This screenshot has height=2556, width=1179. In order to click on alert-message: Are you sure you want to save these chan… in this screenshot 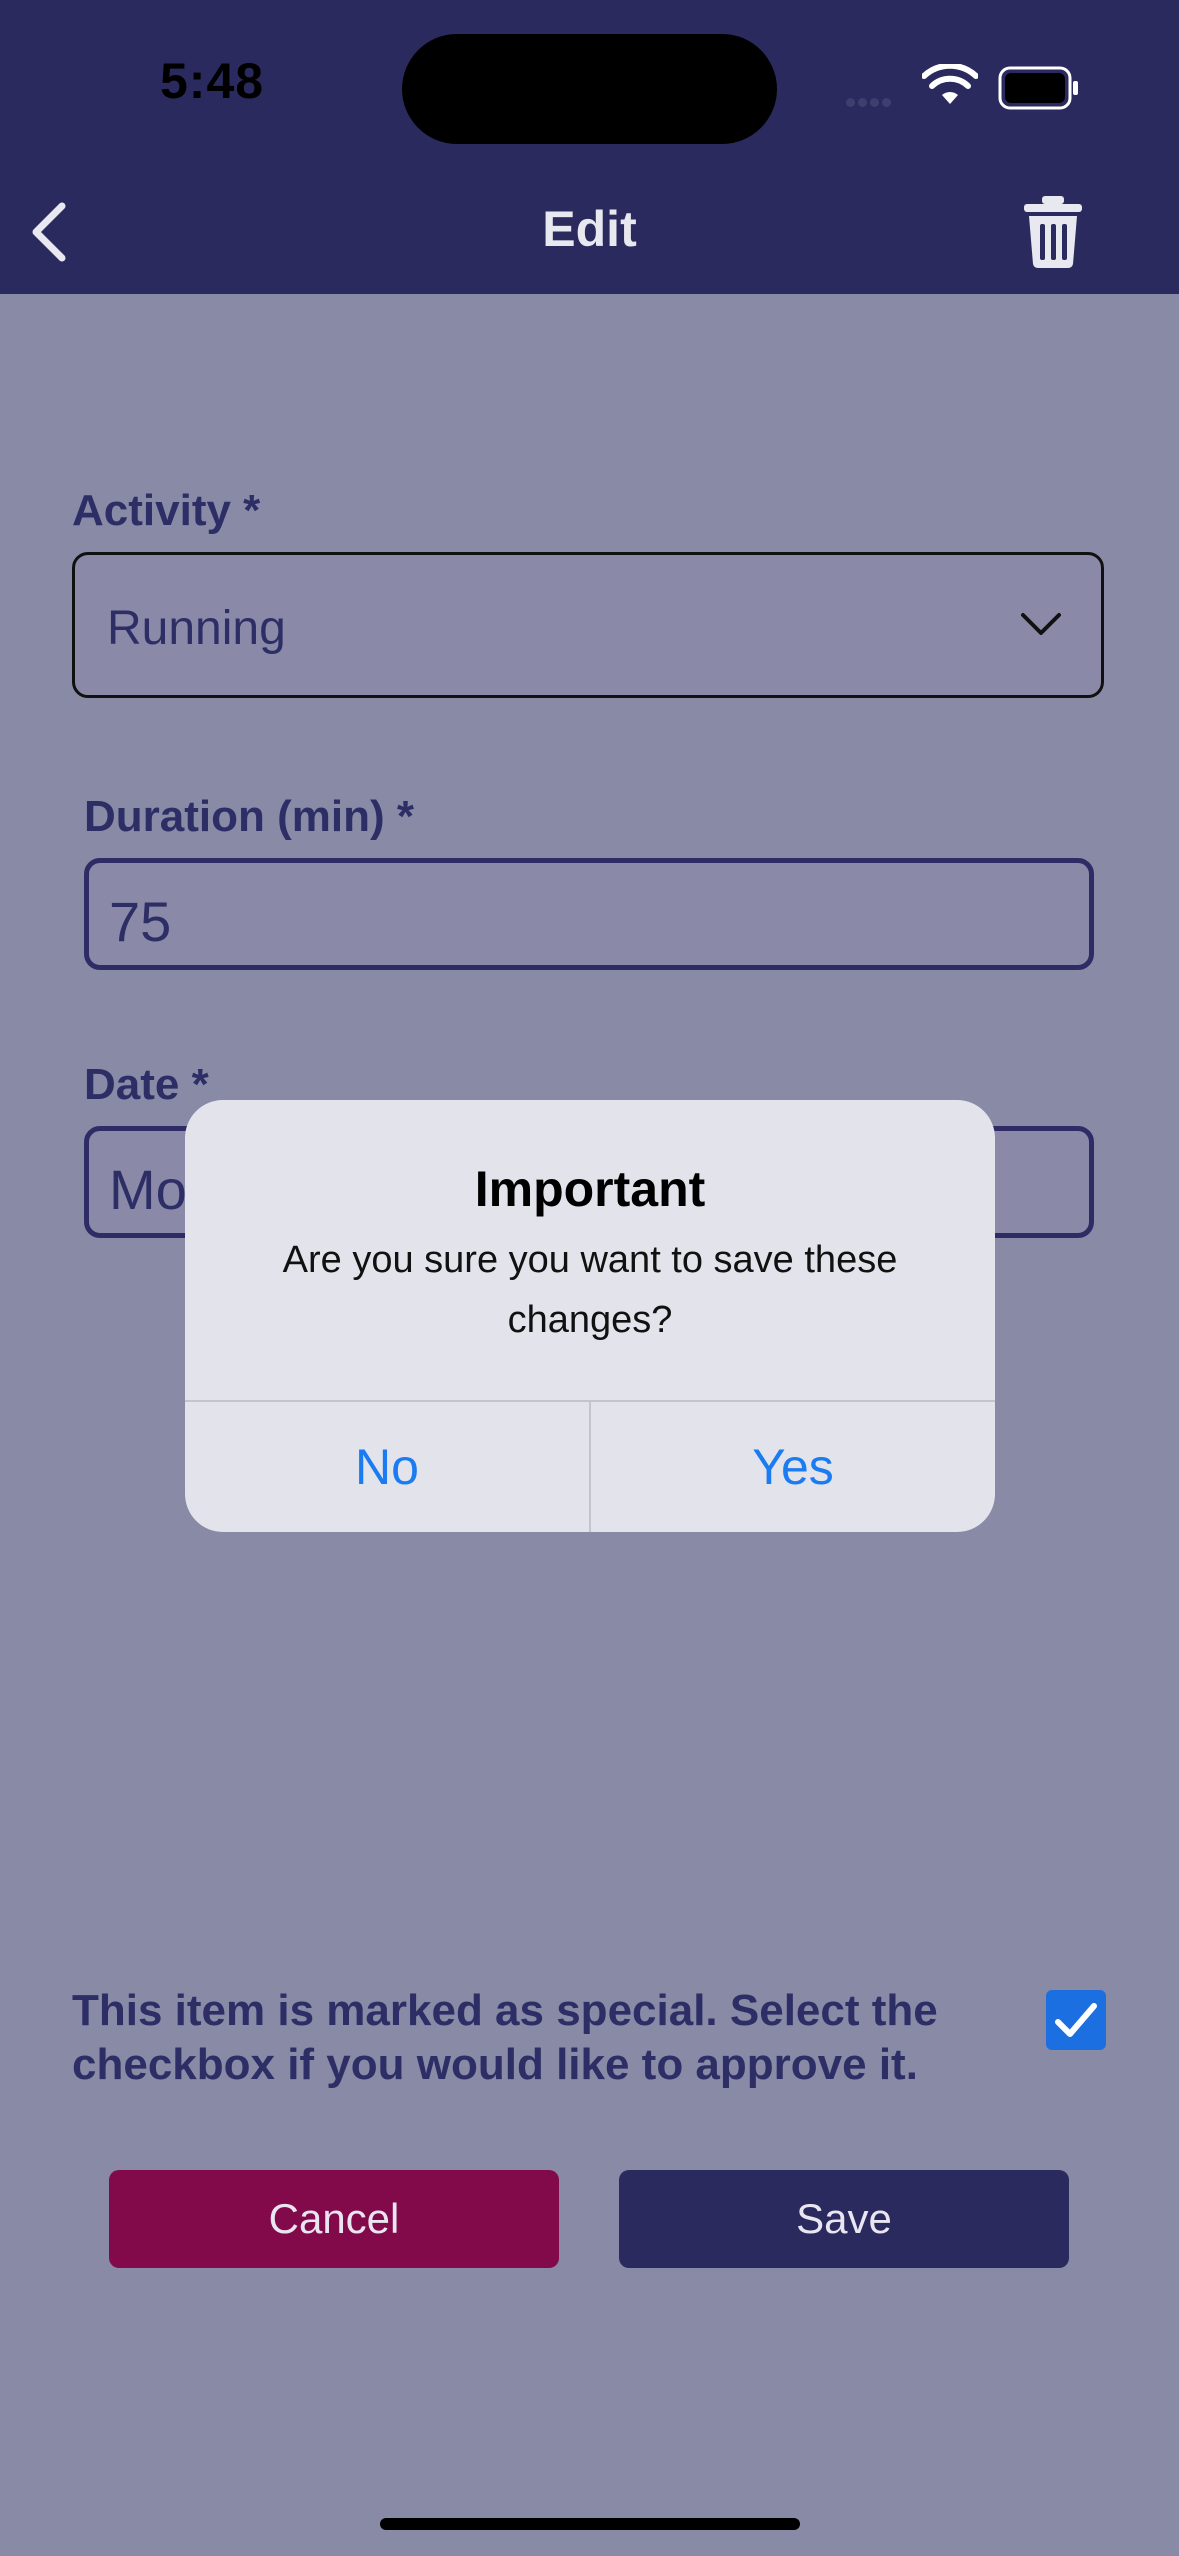, I will do `click(590, 1290)`.